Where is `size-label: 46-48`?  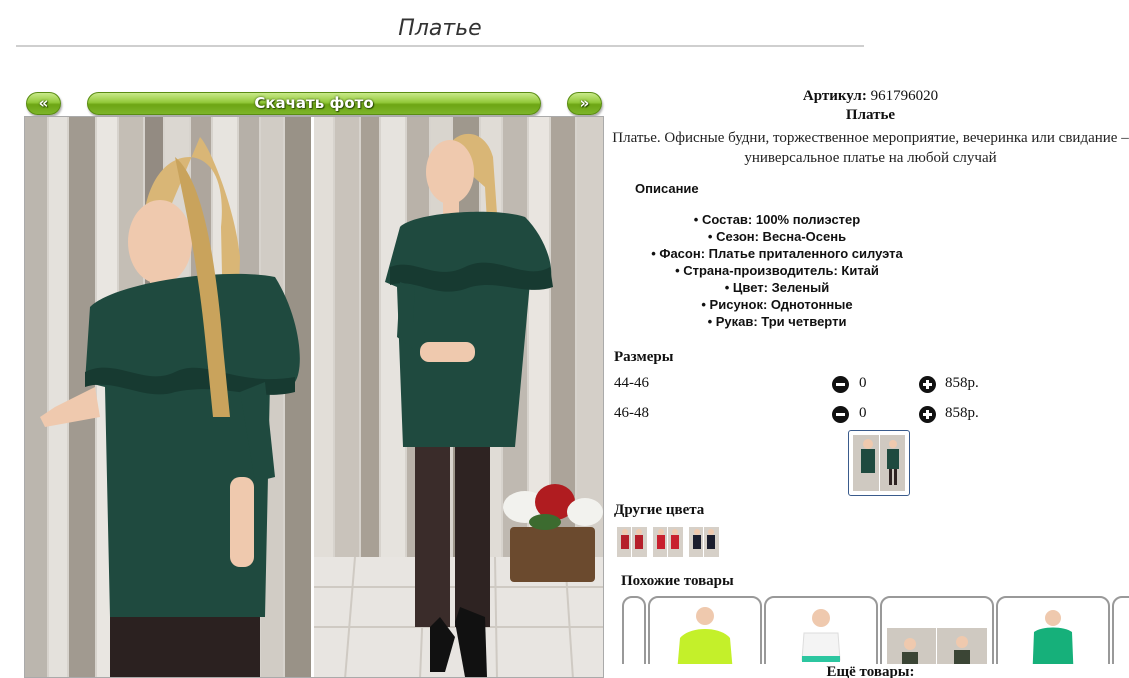 size-label: 46-48 is located at coordinates (631, 413).